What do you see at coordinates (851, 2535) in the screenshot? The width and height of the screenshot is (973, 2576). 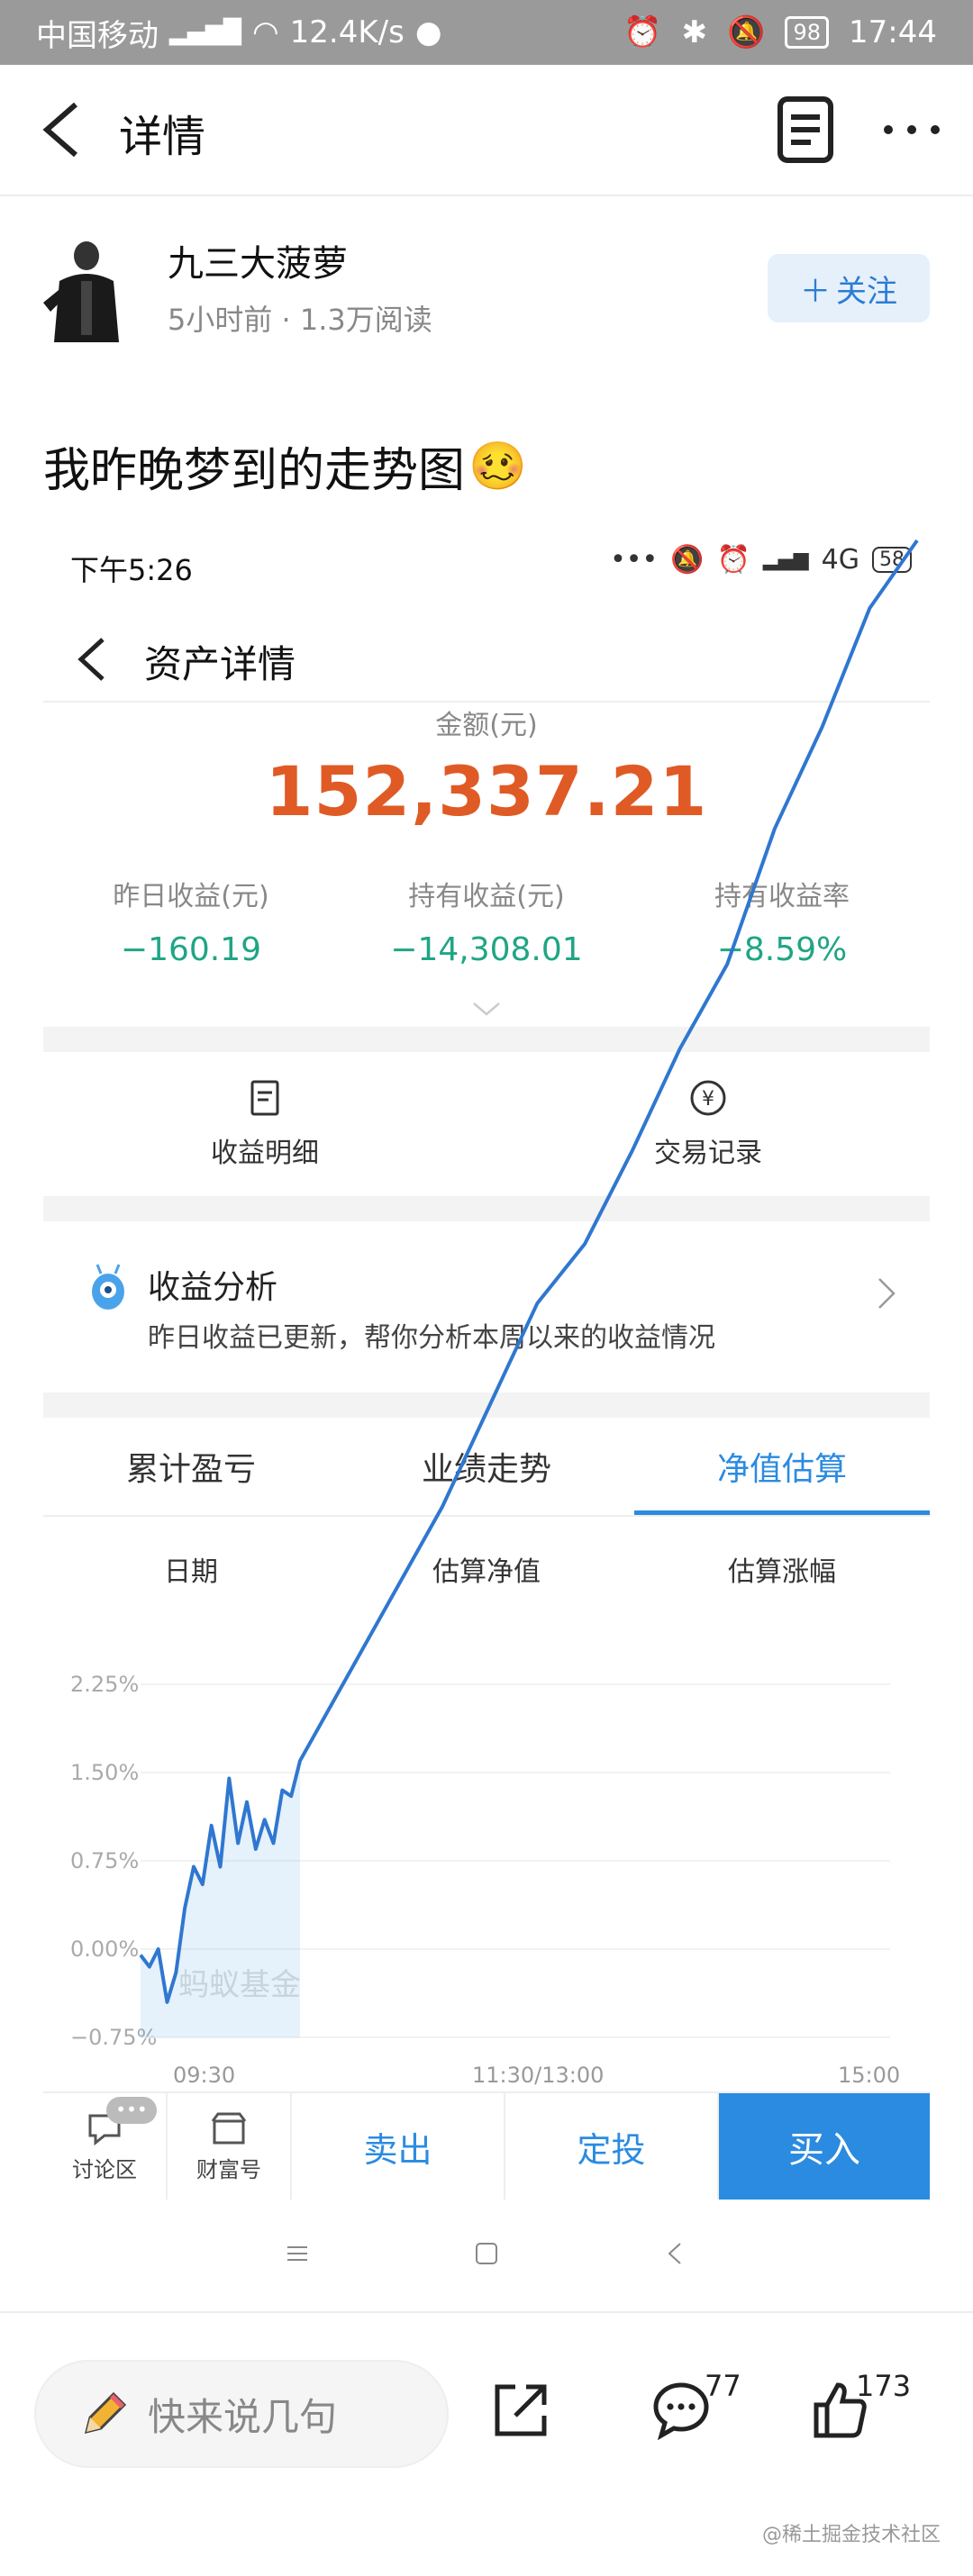 I see `footer-watermark: @稀土掘金技术社区` at bounding box center [851, 2535].